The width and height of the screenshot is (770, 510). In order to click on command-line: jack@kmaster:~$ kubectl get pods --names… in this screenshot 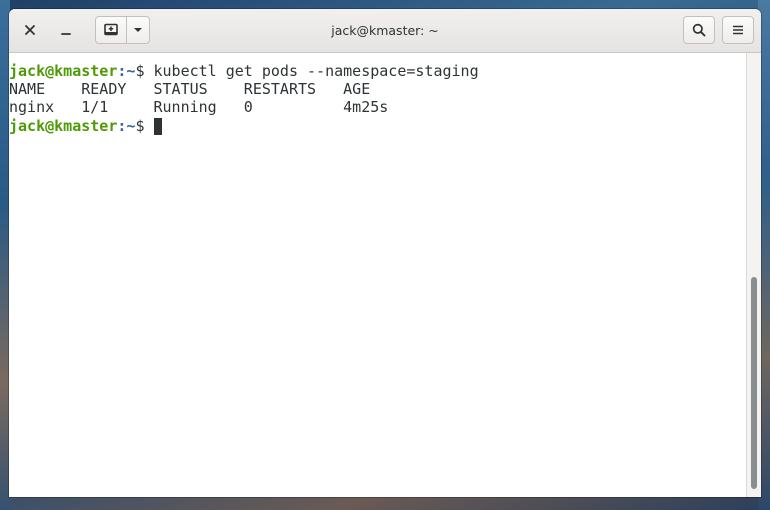, I will do `click(244, 71)`.